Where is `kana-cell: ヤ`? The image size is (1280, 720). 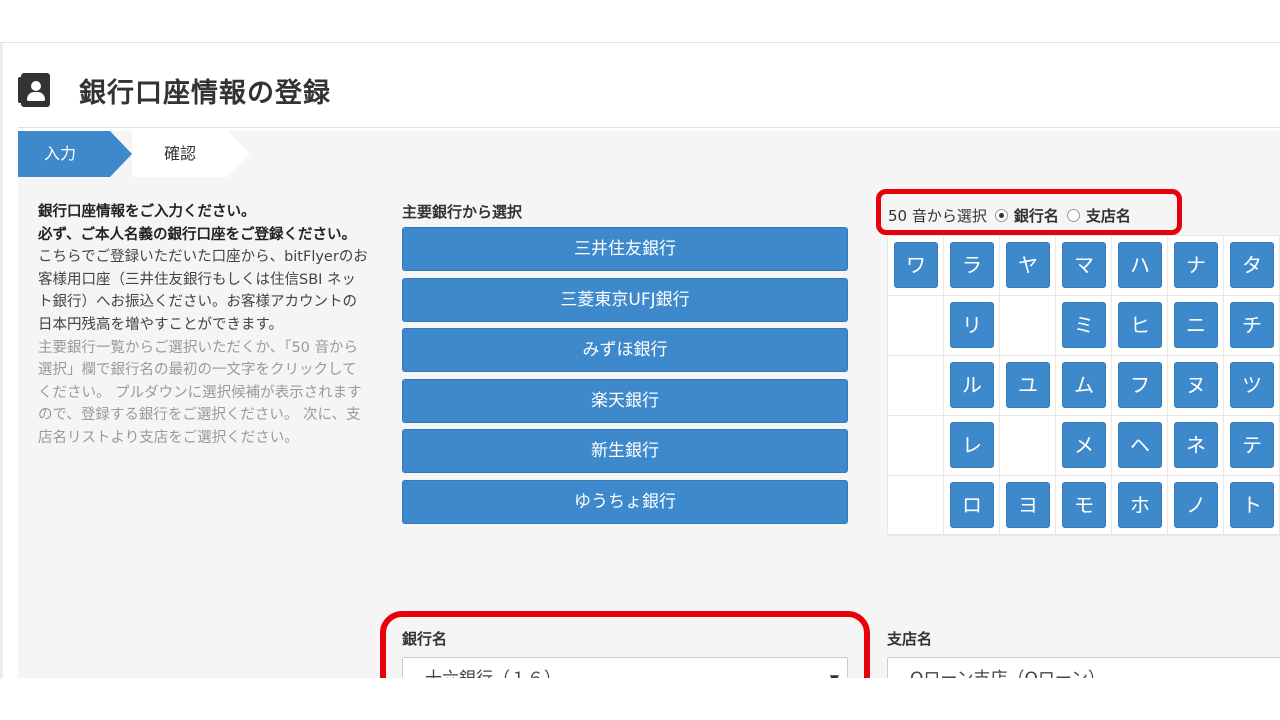 kana-cell: ヤ is located at coordinates (1028, 266).